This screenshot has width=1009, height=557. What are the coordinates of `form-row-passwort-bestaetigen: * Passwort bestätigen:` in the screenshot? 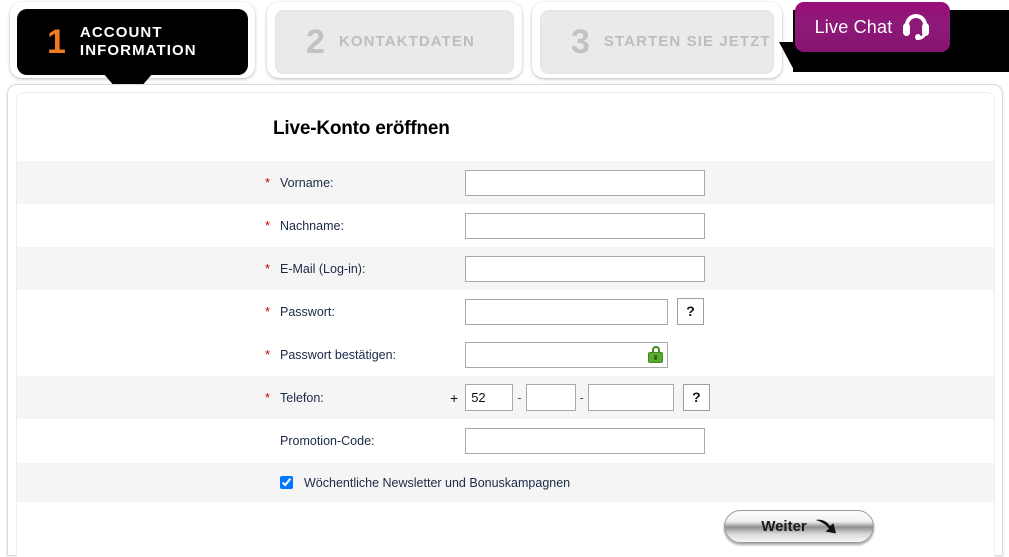 It's located at (505, 354).